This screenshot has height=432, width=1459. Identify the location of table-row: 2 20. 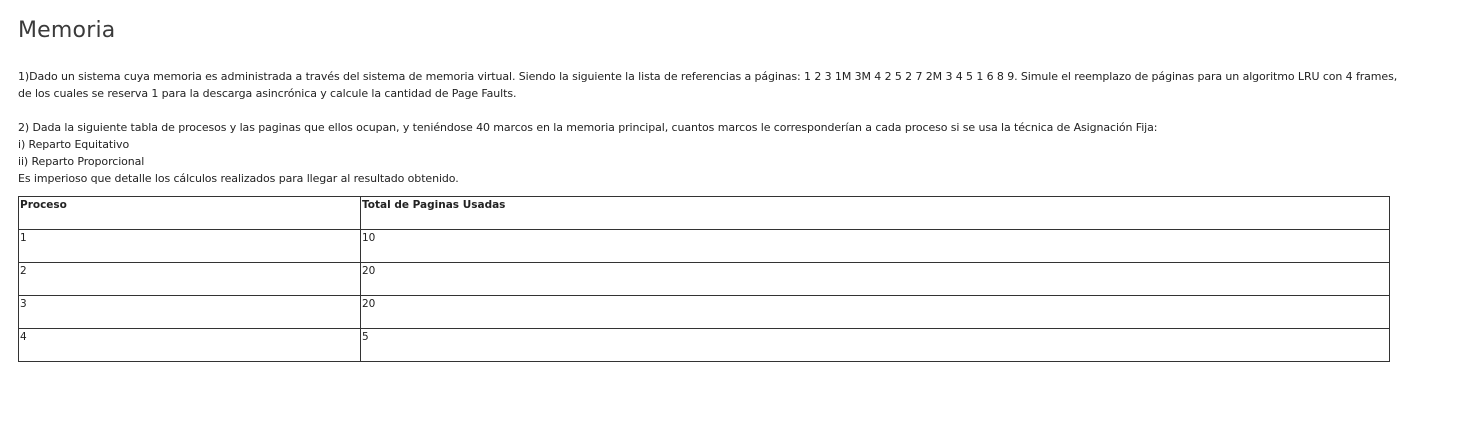
(704, 279).